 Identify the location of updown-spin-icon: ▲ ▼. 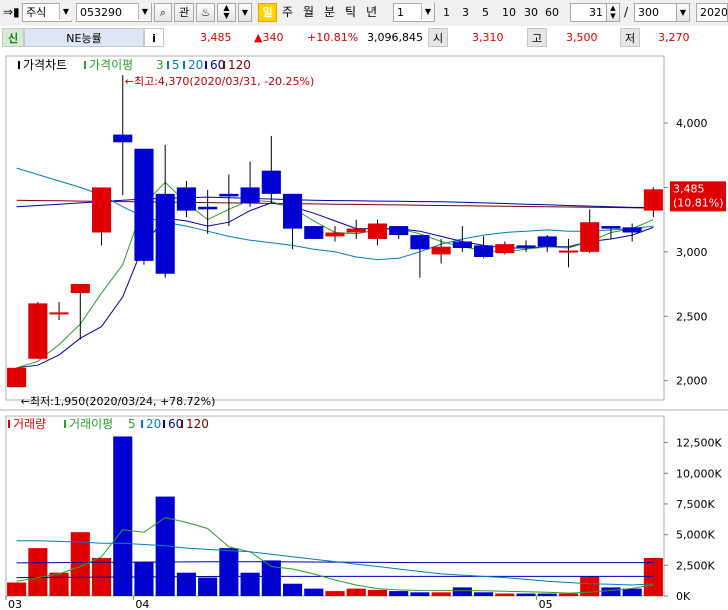
(226, 12).